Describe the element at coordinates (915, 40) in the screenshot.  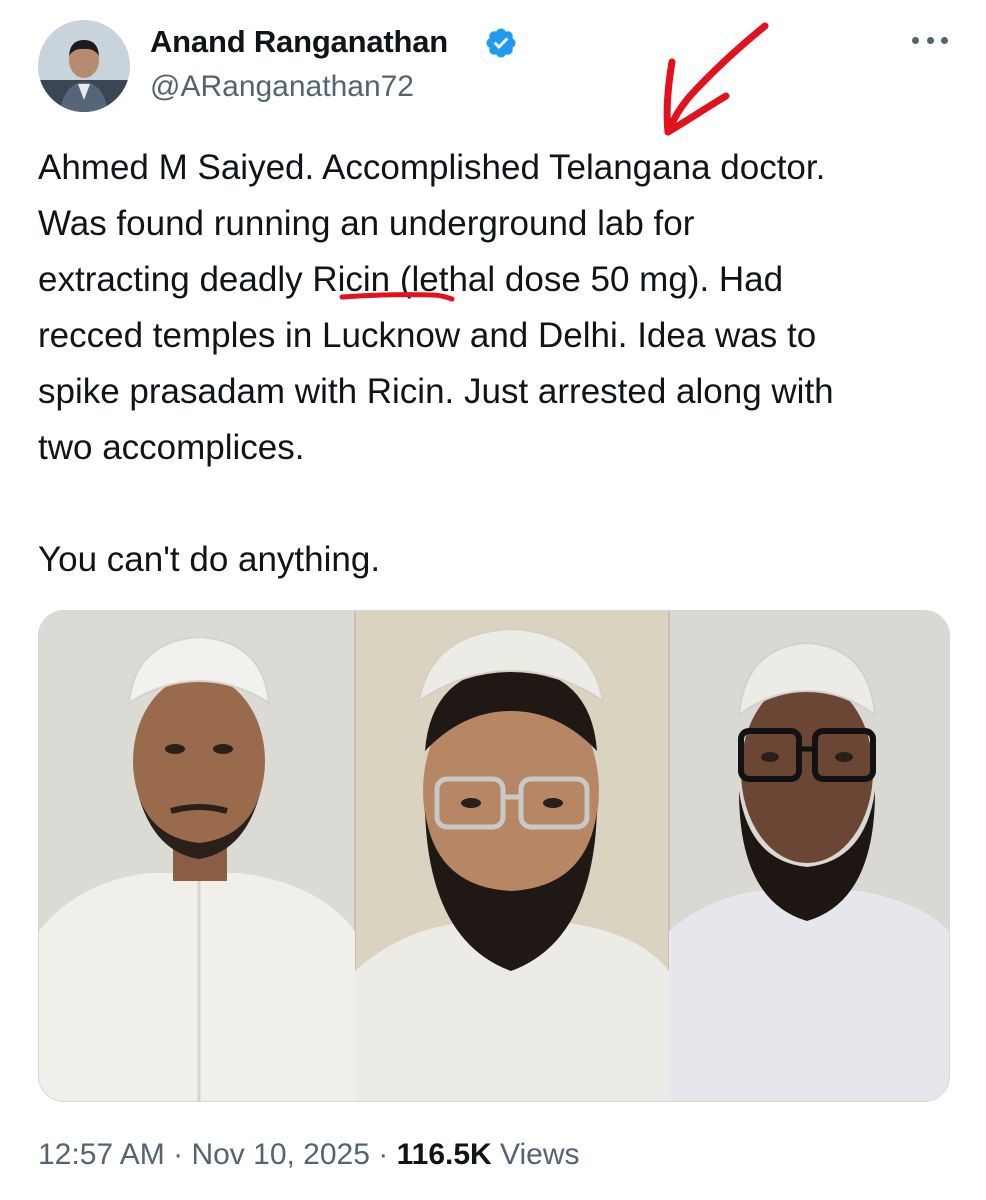
I see `more-horizontal-icon` at that location.